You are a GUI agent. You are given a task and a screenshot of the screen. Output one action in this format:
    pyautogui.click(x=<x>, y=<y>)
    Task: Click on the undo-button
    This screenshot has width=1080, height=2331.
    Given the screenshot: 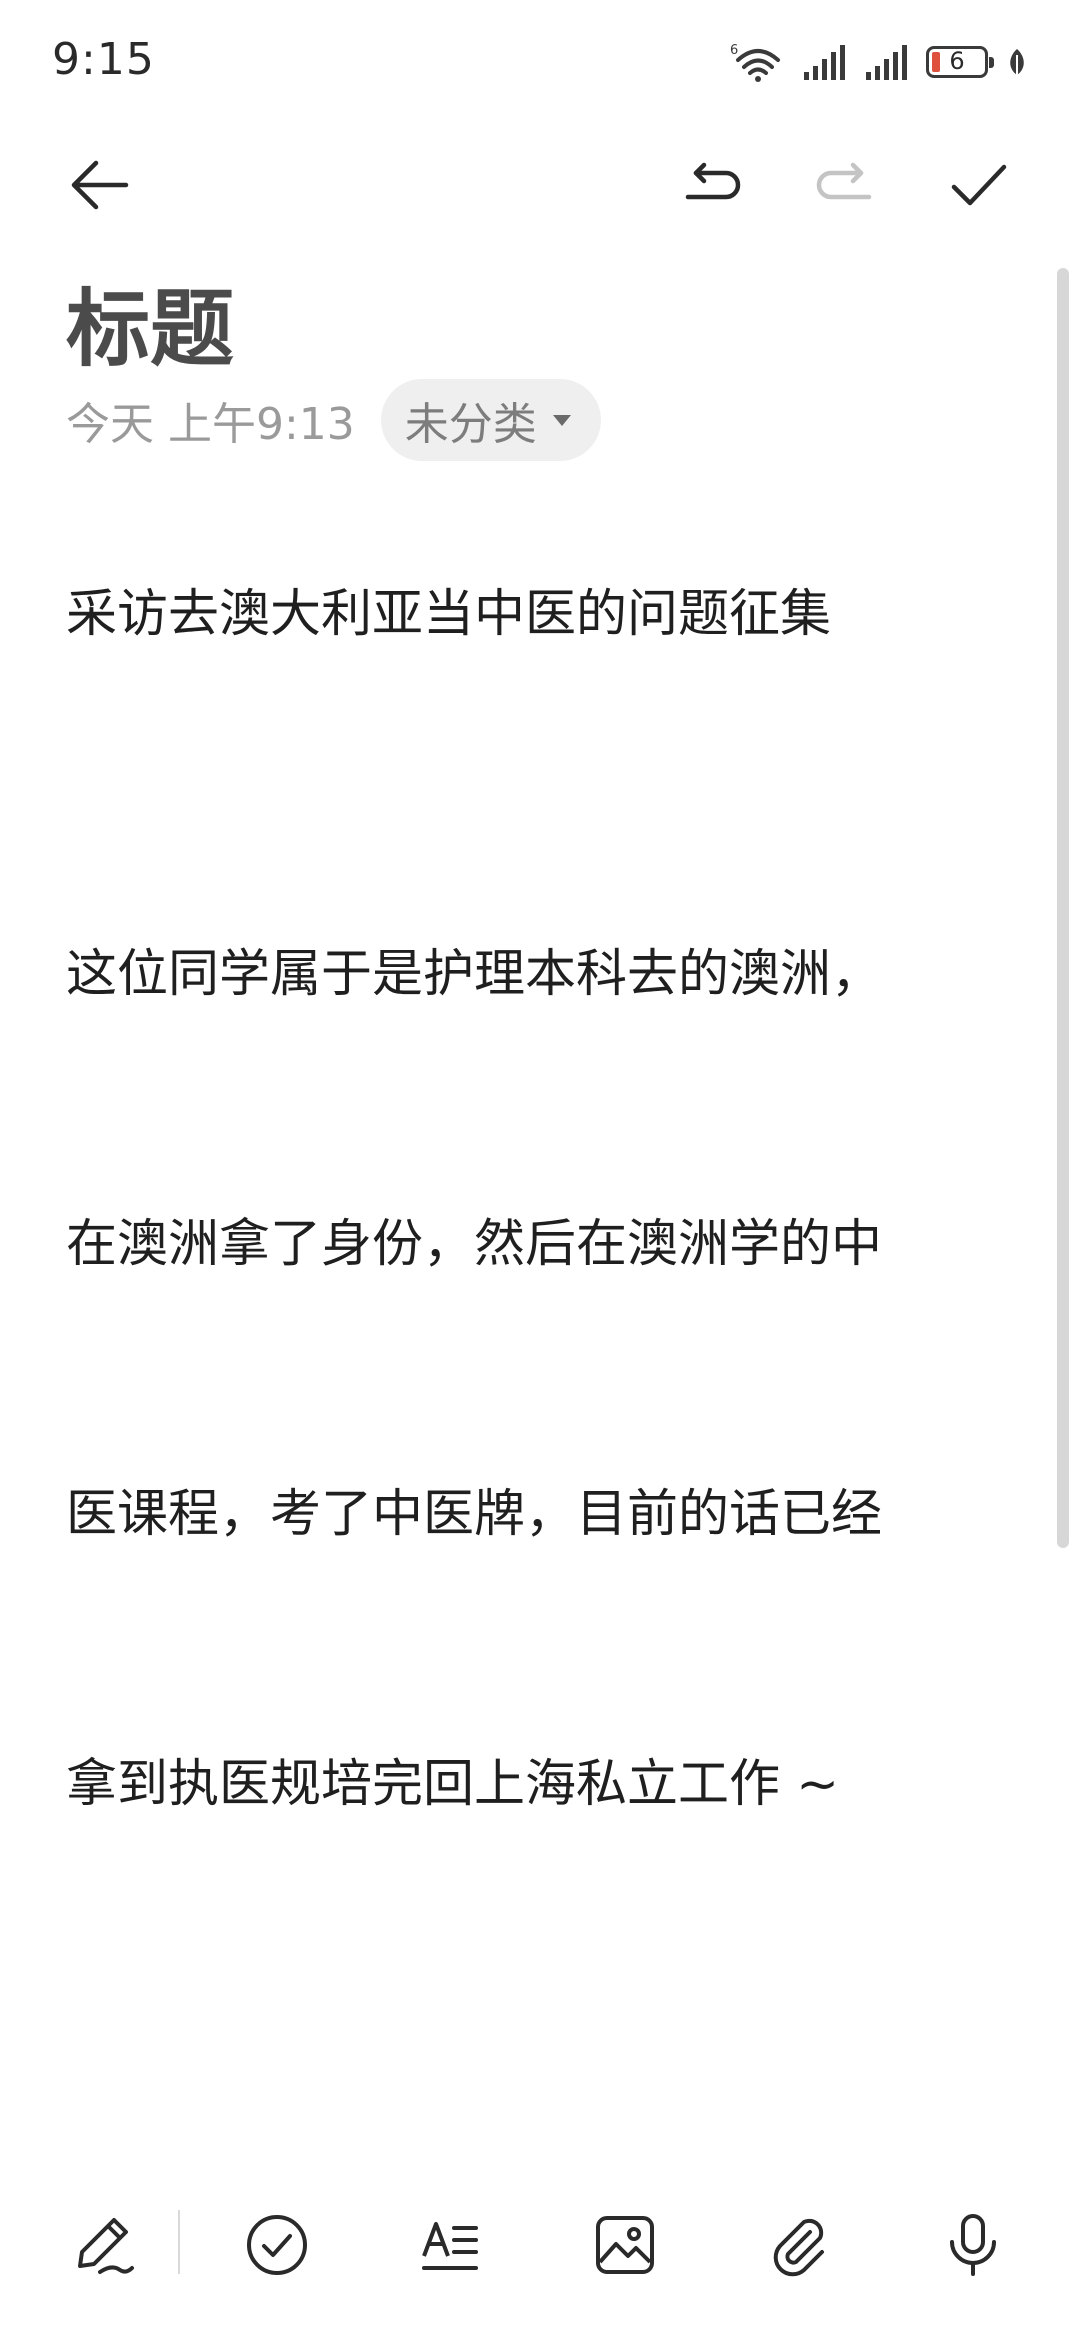 What is the action you would take?
    pyautogui.click(x=712, y=185)
    